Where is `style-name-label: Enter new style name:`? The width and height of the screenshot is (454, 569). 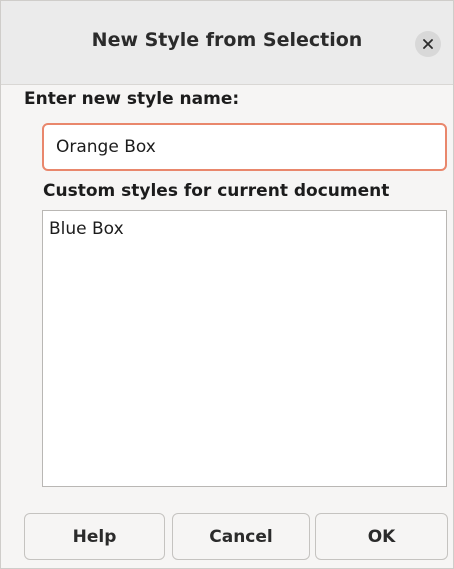 style-name-label: Enter new style name: is located at coordinates (132, 99).